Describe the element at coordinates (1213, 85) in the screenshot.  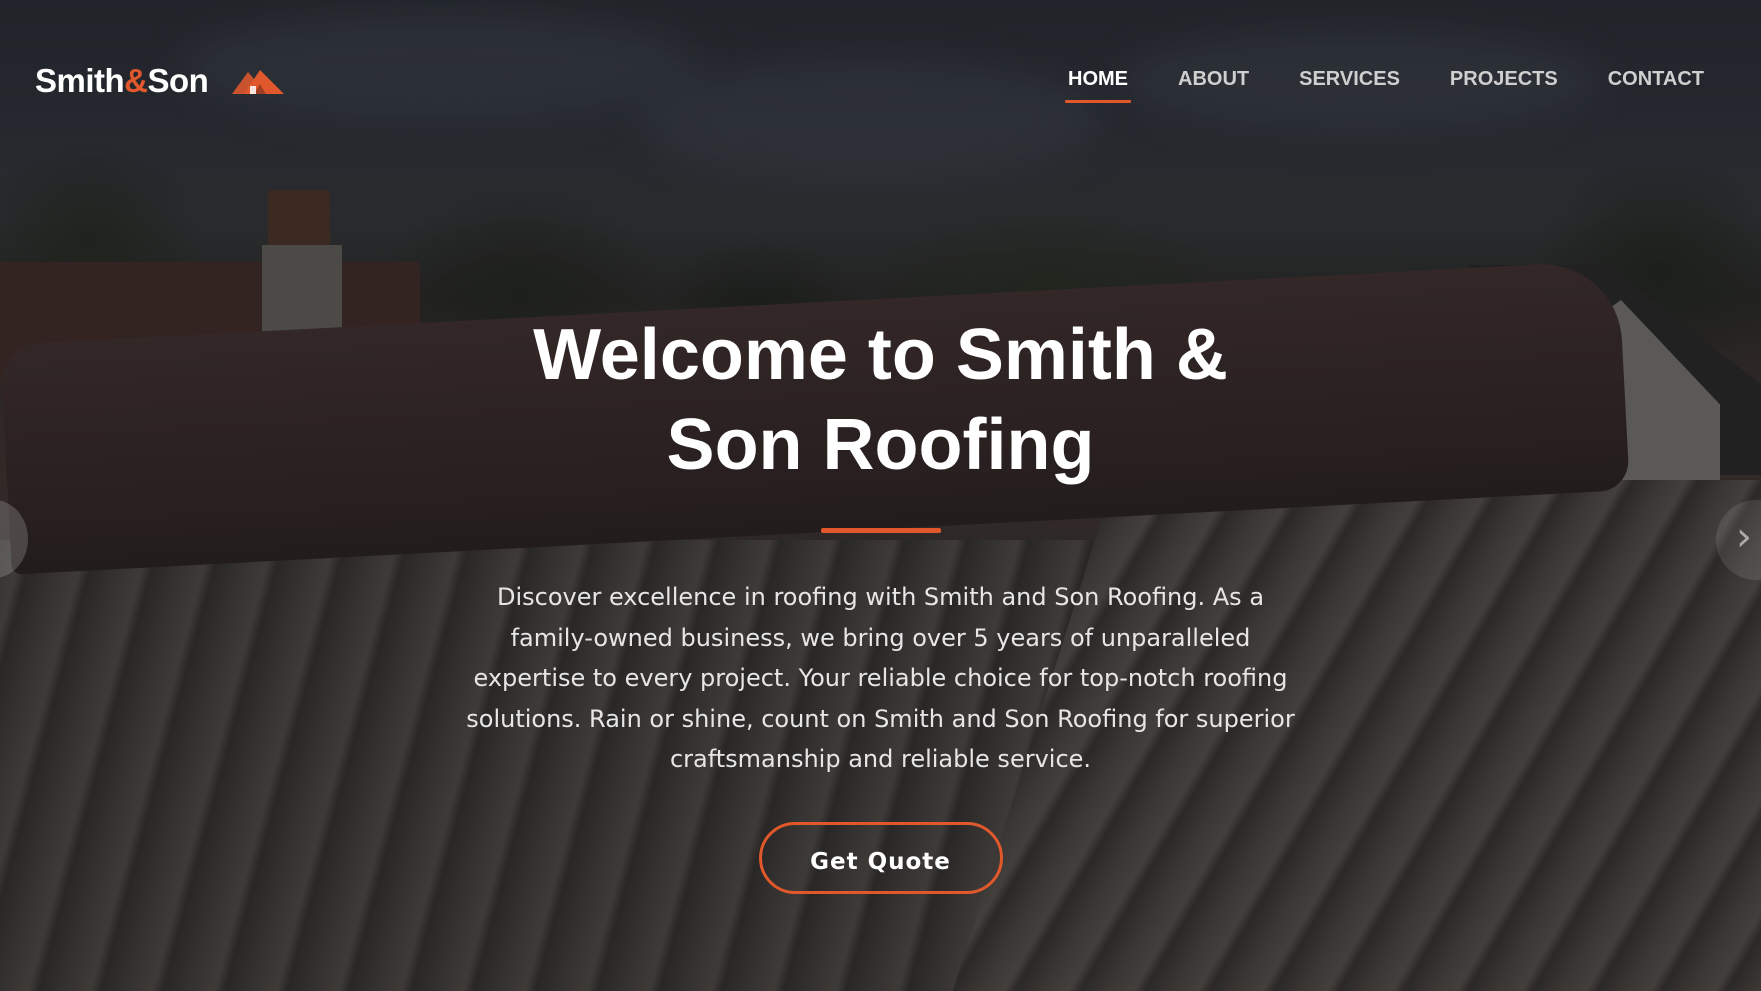
I see `nav-item-about: ABOUT` at that location.